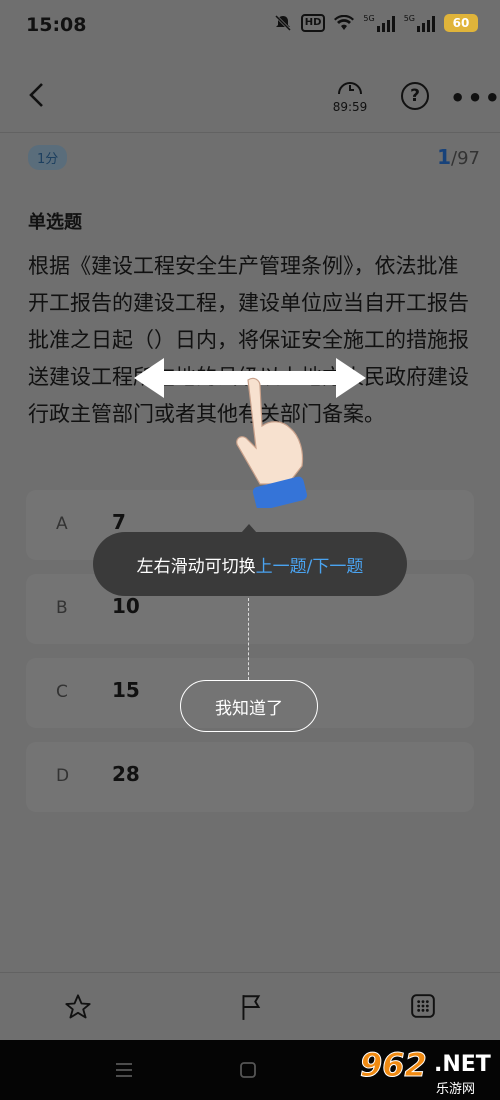  Describe the element at coordinates (456, 1089) in the screenshot. I see `watermark-logo-sub: 乐游网` at that location.